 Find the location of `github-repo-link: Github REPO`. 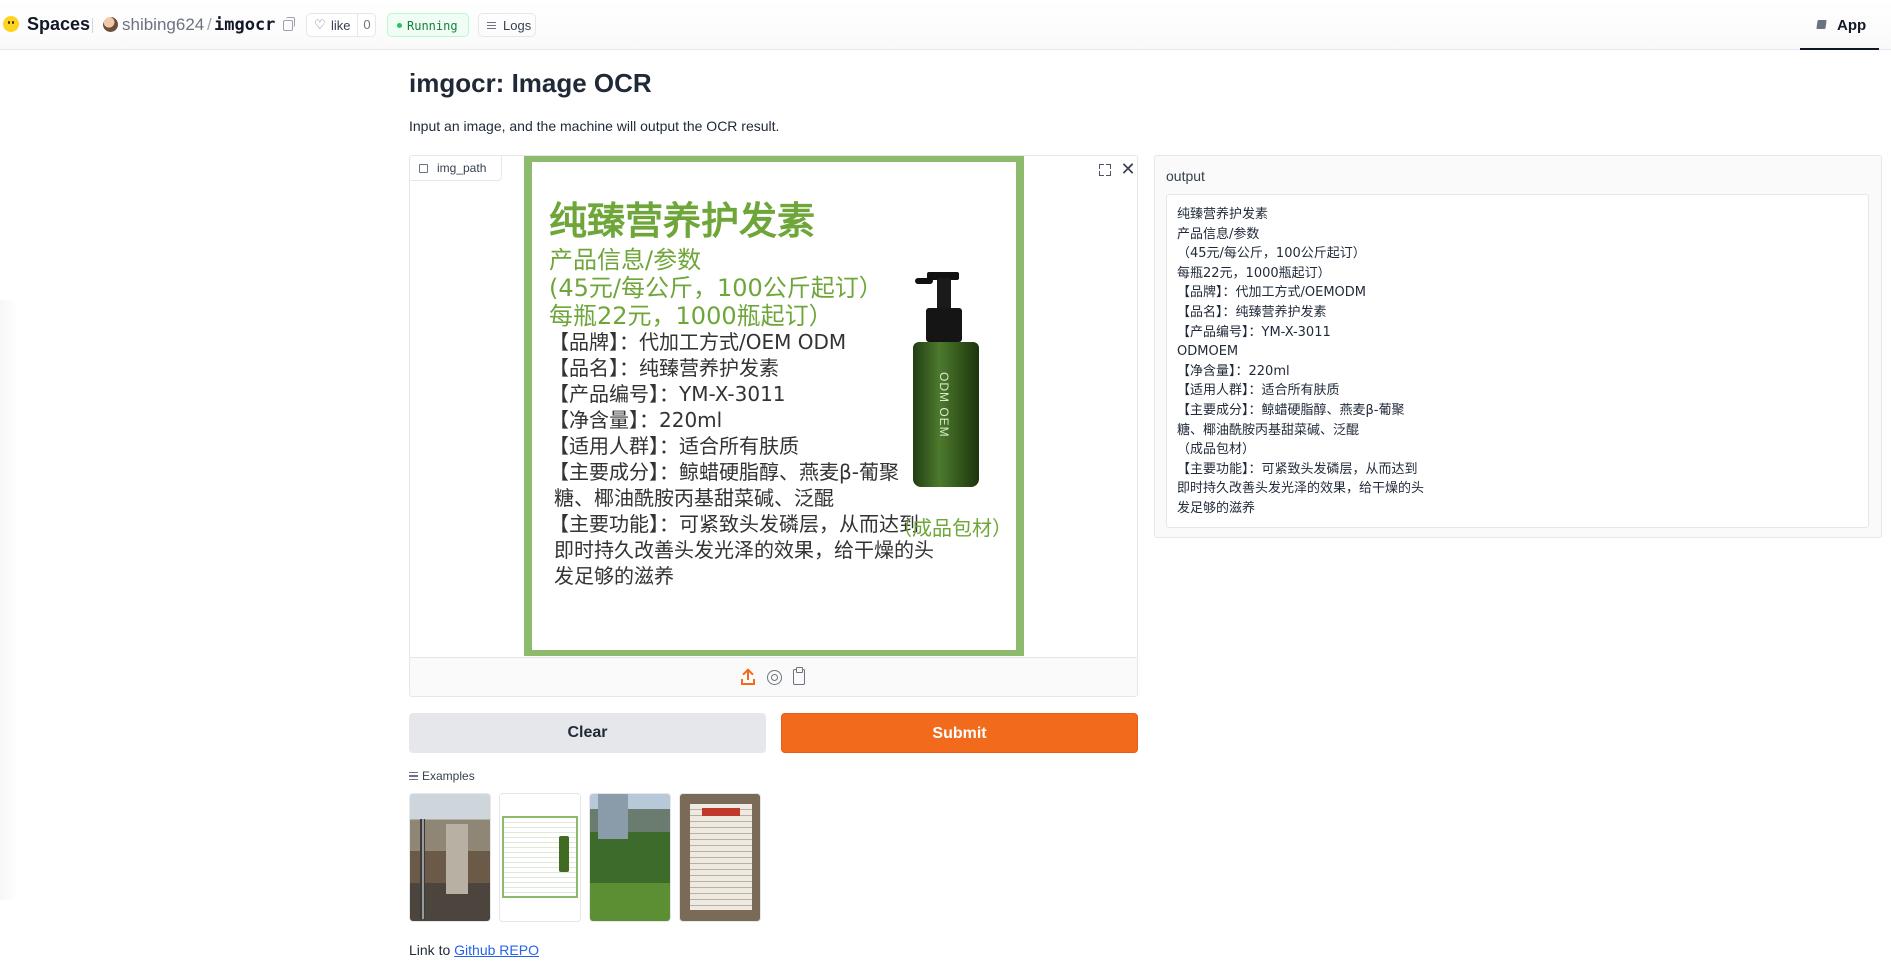

github-repo-link: Github REPO is located at coordinates (496, 950).